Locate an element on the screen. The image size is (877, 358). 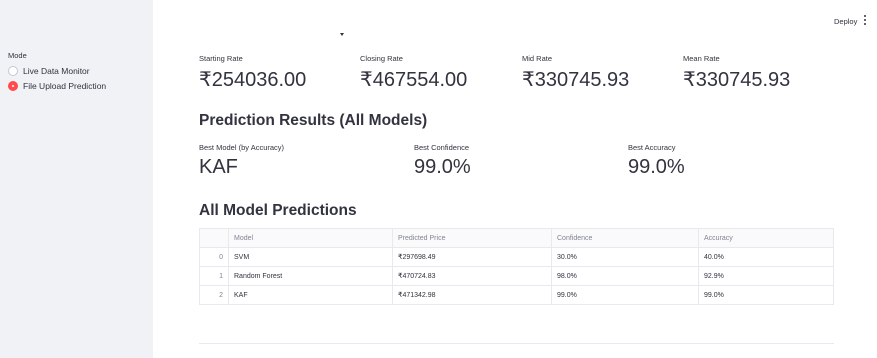
kebab-menu-icon is located at coordinates (865, 20).